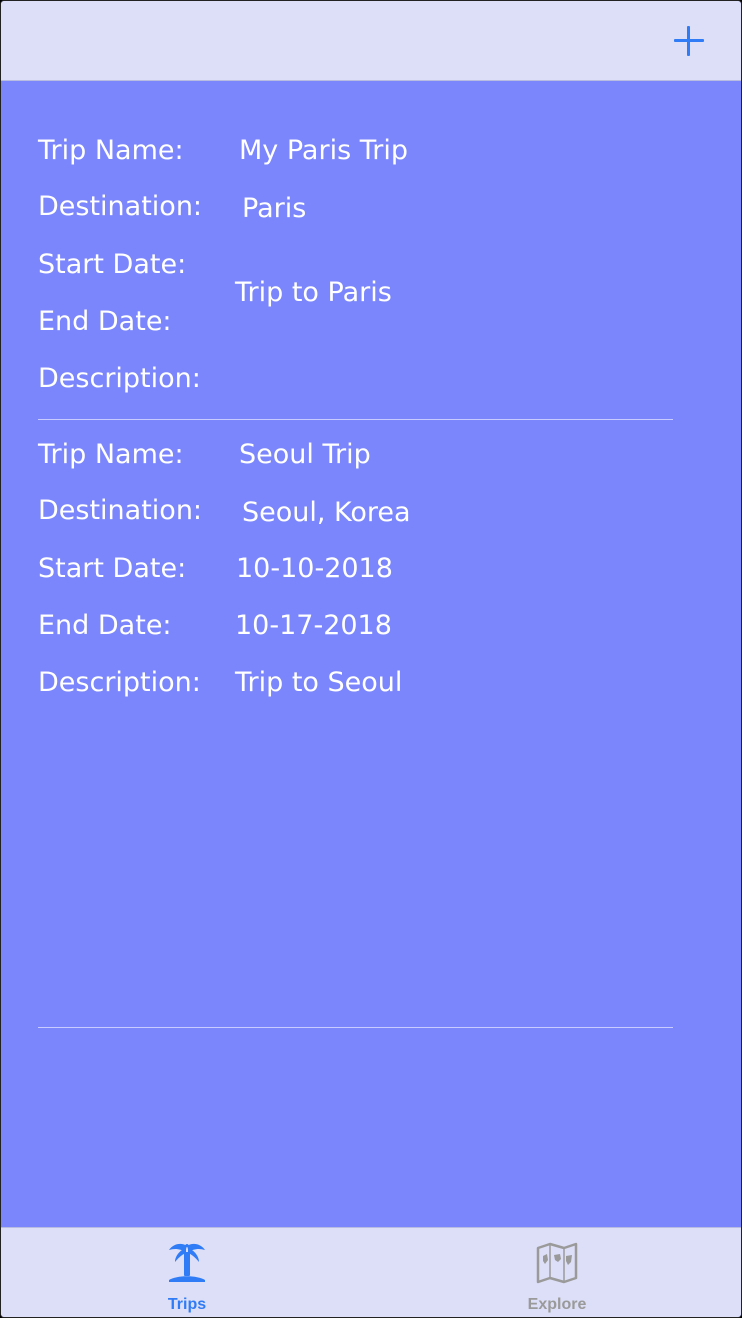  What do you see at coordinates (371, 41) in the screenshot?
I see `navigation-bar` at bounding box center [371, 41].